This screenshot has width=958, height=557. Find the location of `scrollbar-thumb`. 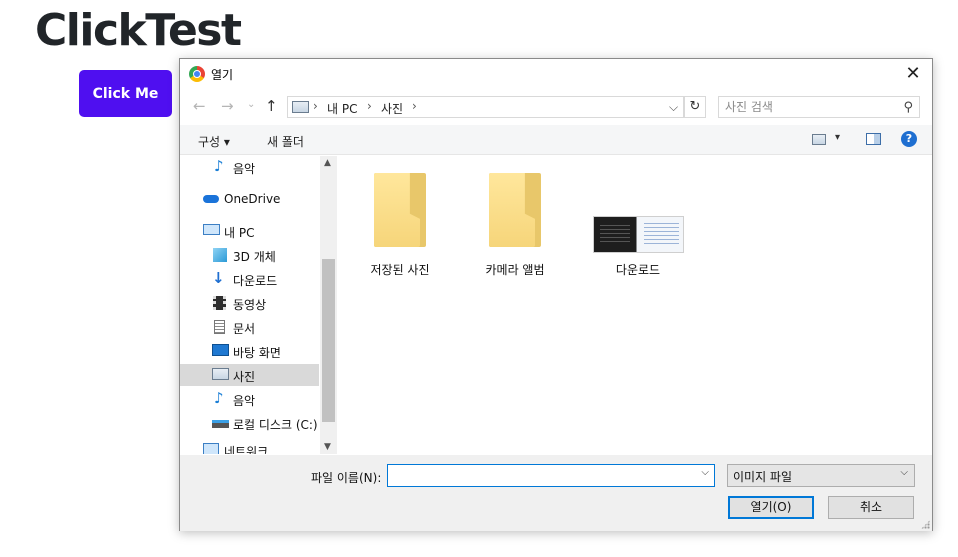

scrollbar-thumb is located at coordinates (328, 340).